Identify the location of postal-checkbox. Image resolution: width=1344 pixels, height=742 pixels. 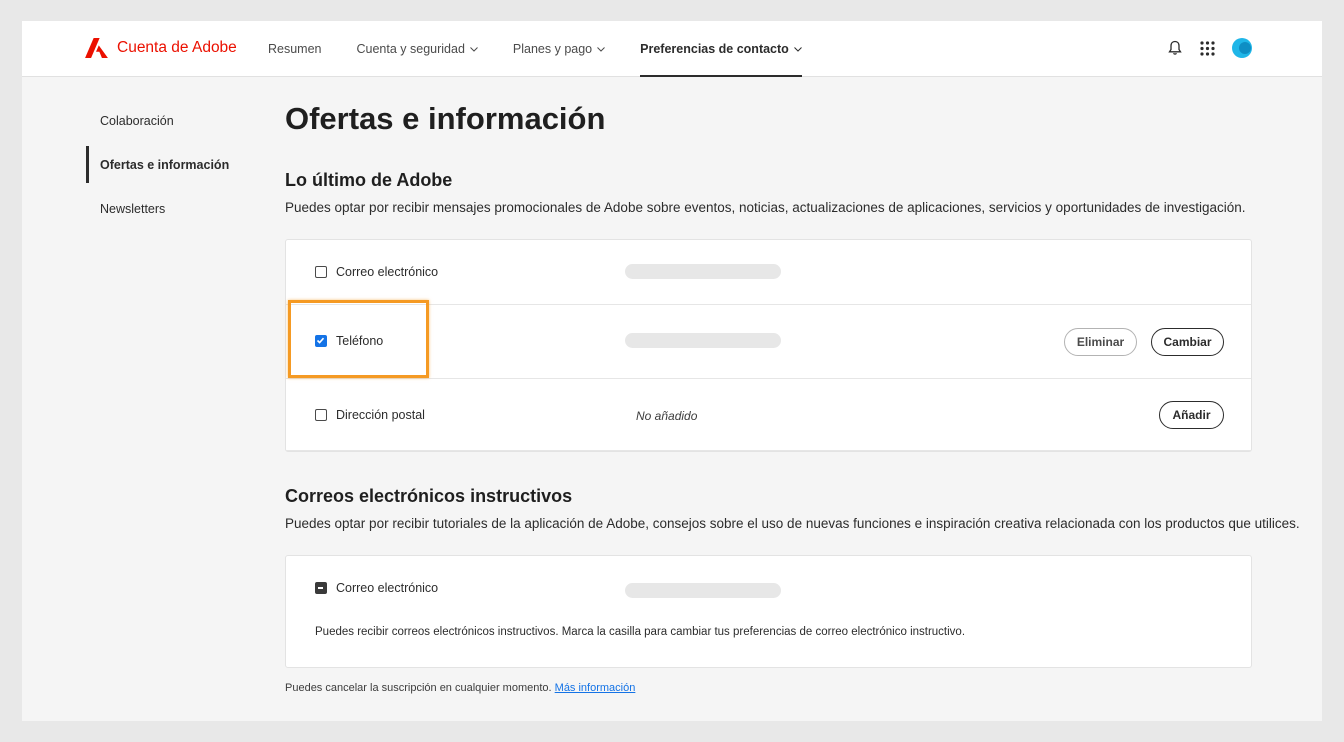
(321, 415).